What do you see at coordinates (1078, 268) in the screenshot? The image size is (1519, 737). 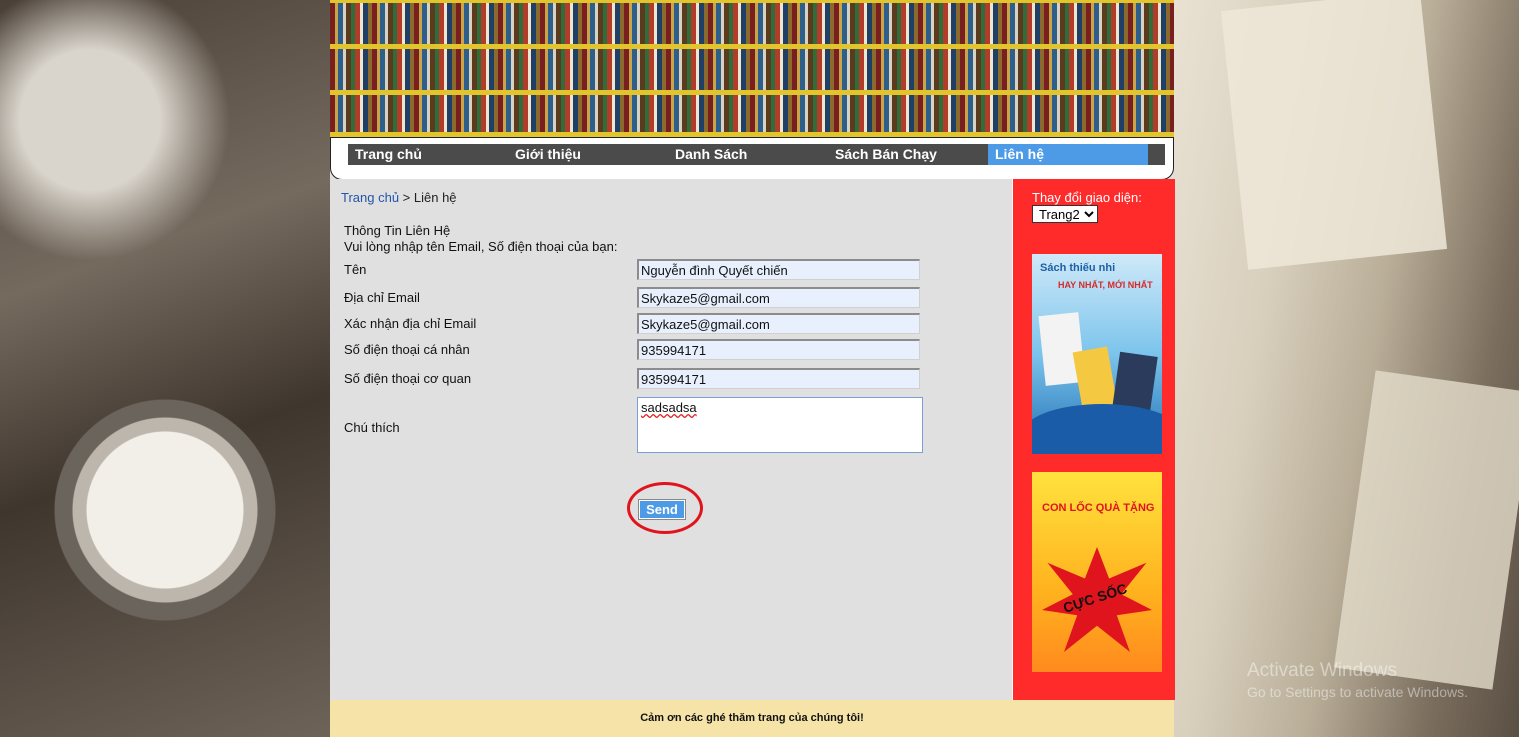 I see `ad-banner-title: Sách thiếu nhi` at bounding box center [1078, 268].